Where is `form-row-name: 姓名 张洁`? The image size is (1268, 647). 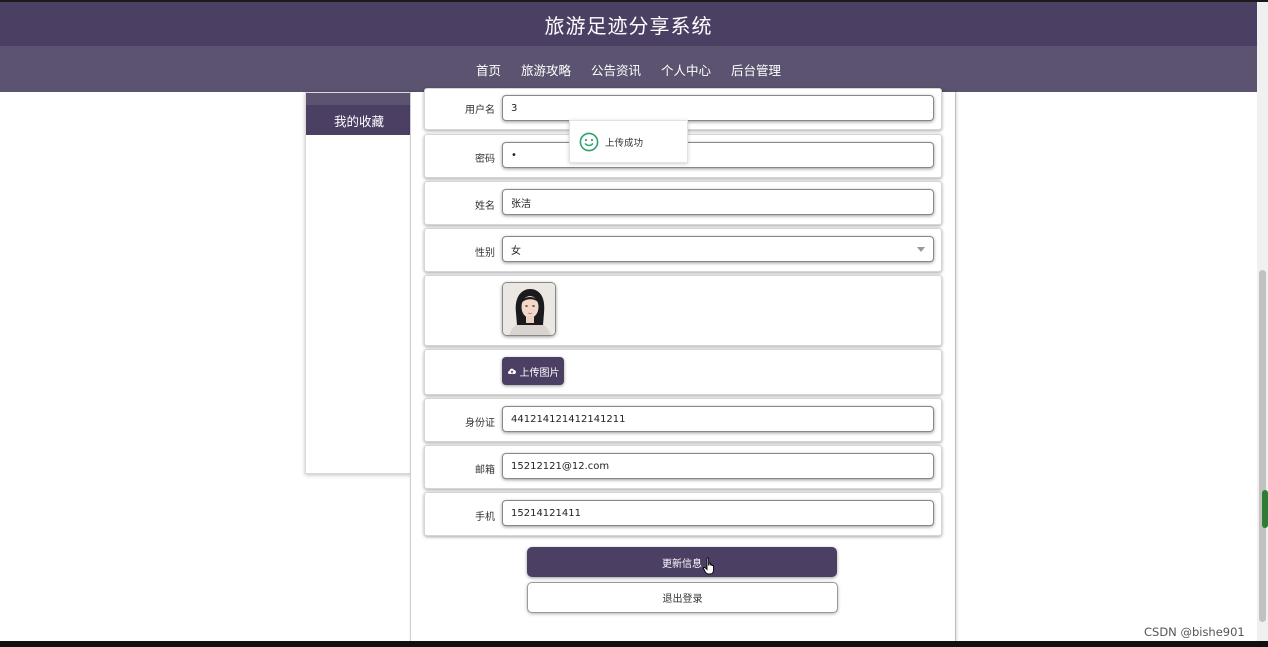 form-row-name: 姓名 张洁 is located at coordinates (683, 203).